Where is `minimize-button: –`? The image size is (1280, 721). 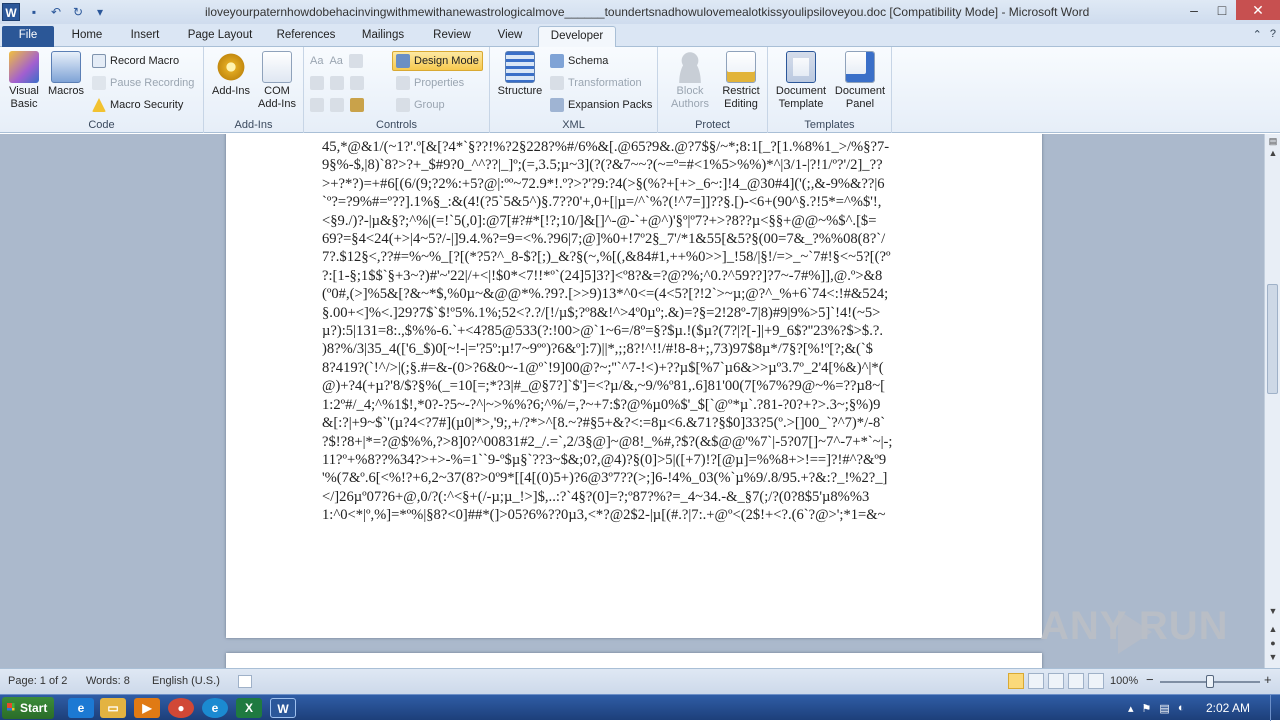 minimize-button: – is located at coordinates (1194, 10).